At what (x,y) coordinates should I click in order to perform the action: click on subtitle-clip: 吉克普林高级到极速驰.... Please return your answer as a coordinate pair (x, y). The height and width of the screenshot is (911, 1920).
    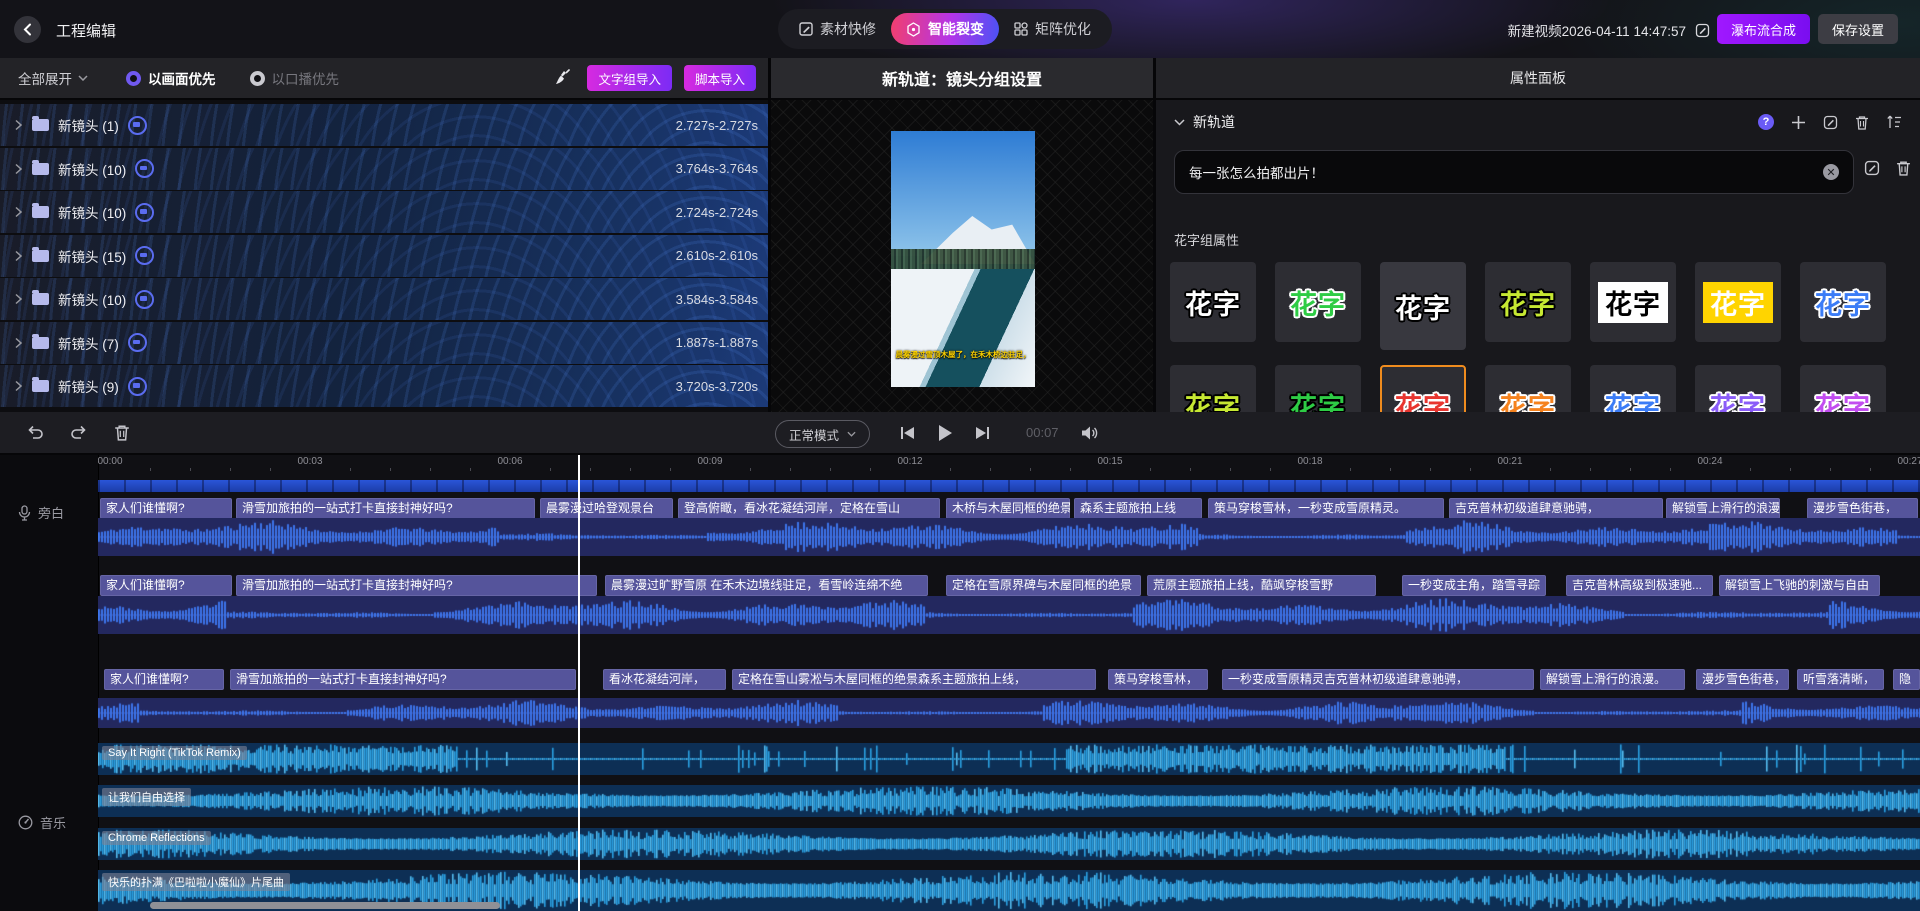
    Looking at the image, I should click on (1639, 585).